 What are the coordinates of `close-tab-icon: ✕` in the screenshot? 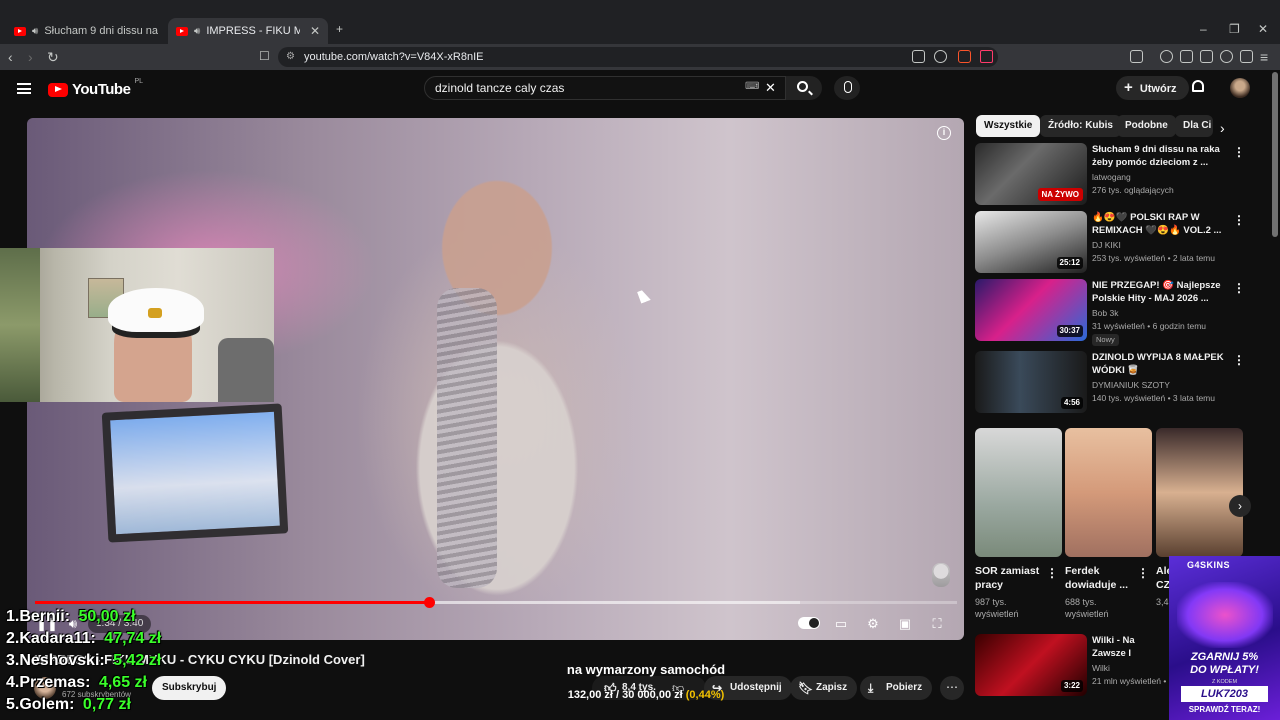 It's located at (315, 31).